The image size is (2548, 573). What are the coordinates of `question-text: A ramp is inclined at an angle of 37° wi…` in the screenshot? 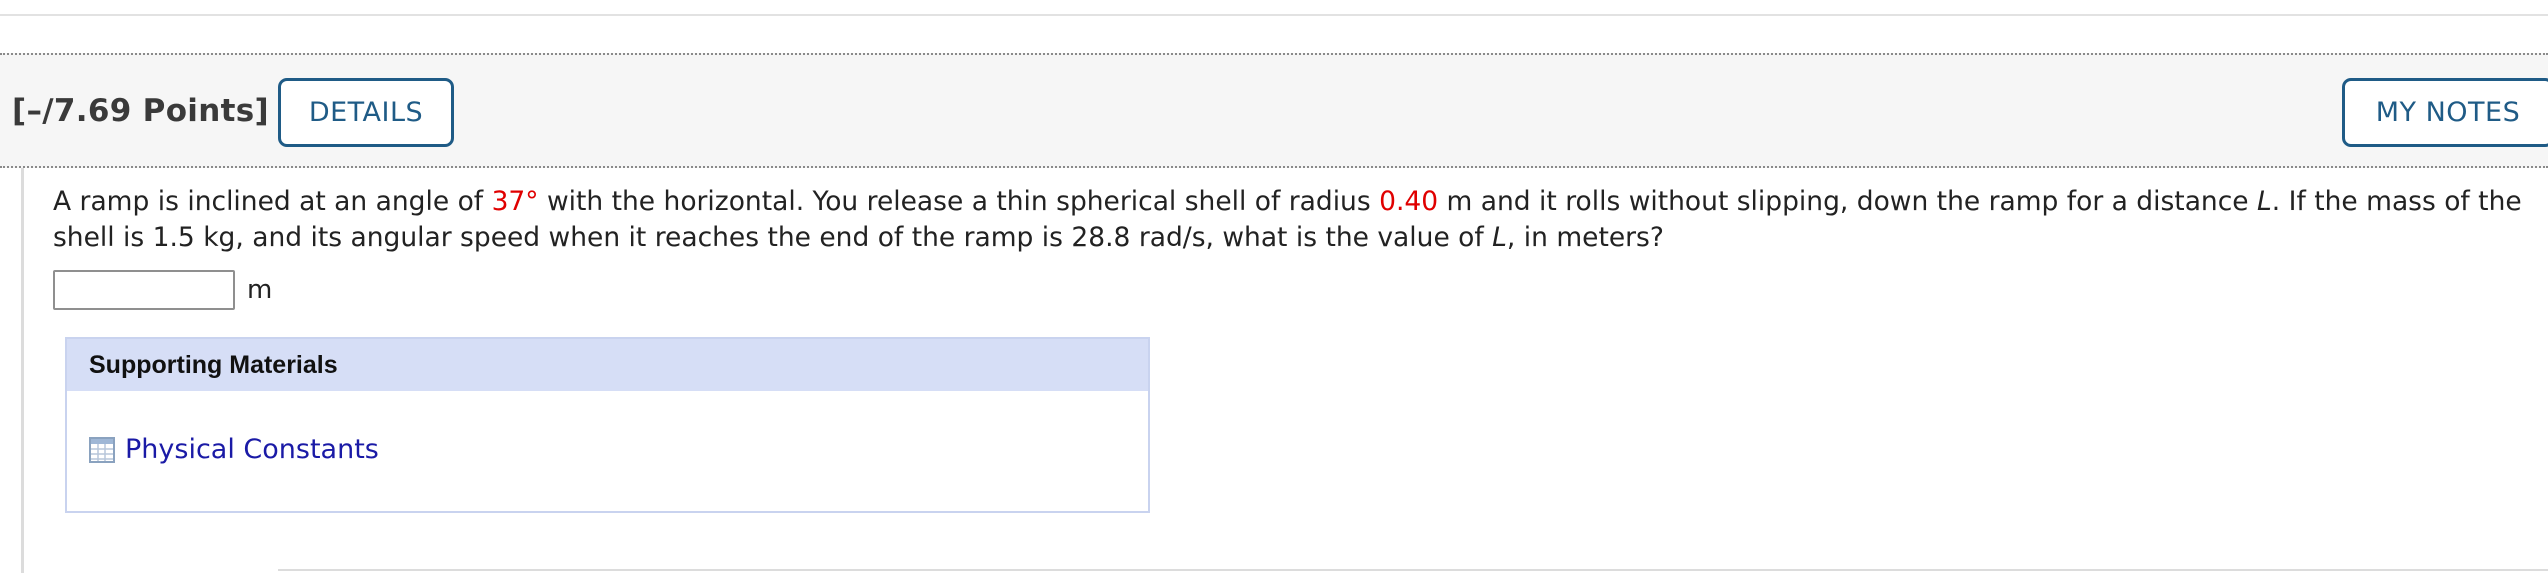 It's located at (1293, 220).